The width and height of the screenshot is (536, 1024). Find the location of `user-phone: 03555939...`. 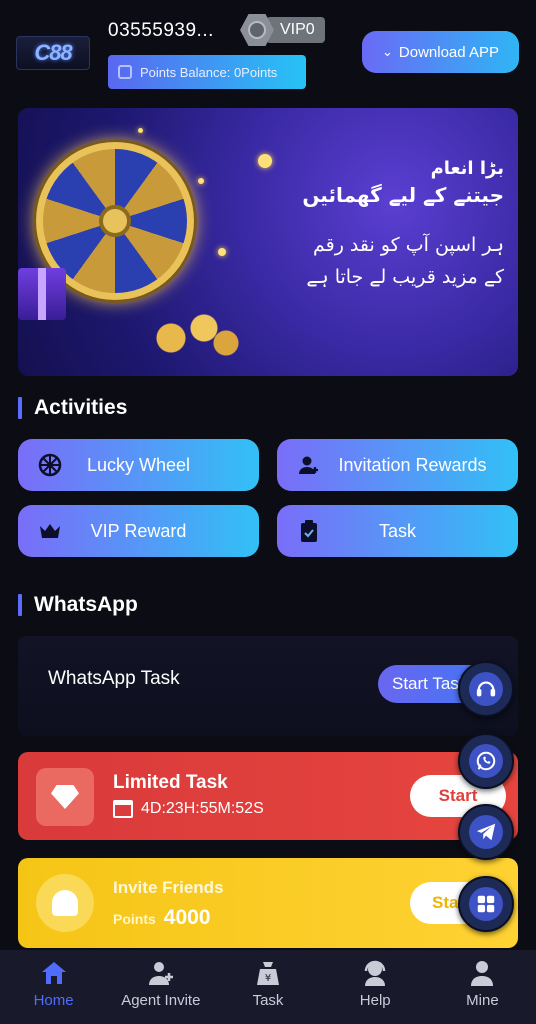

user-phone: 03555939... is located at coordinates (161, 30).